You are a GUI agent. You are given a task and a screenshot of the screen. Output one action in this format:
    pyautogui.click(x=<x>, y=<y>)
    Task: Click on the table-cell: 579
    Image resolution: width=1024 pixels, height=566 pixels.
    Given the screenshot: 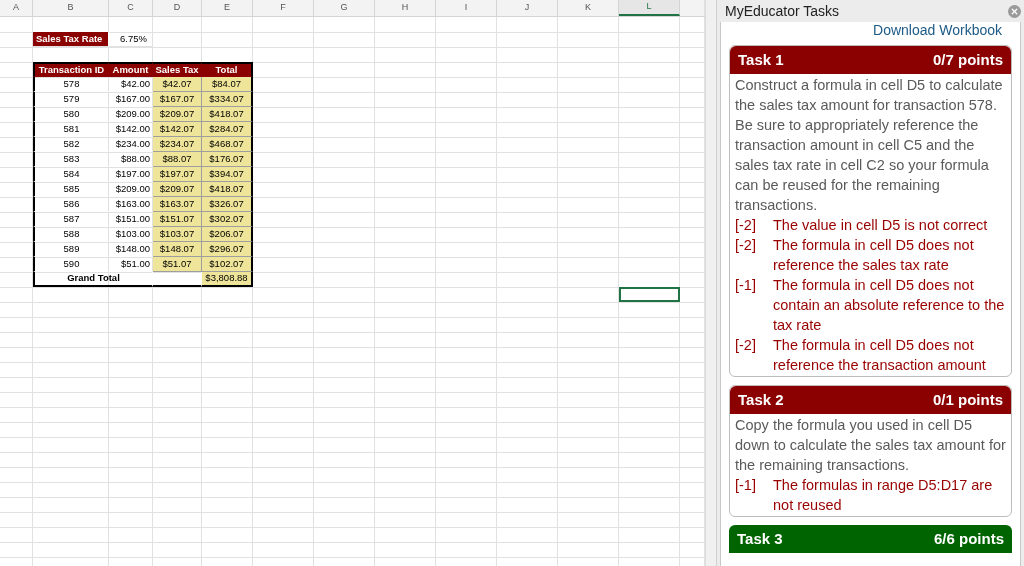 What is the action you would take?
    pyautogui.click(x=71, y=99)
    